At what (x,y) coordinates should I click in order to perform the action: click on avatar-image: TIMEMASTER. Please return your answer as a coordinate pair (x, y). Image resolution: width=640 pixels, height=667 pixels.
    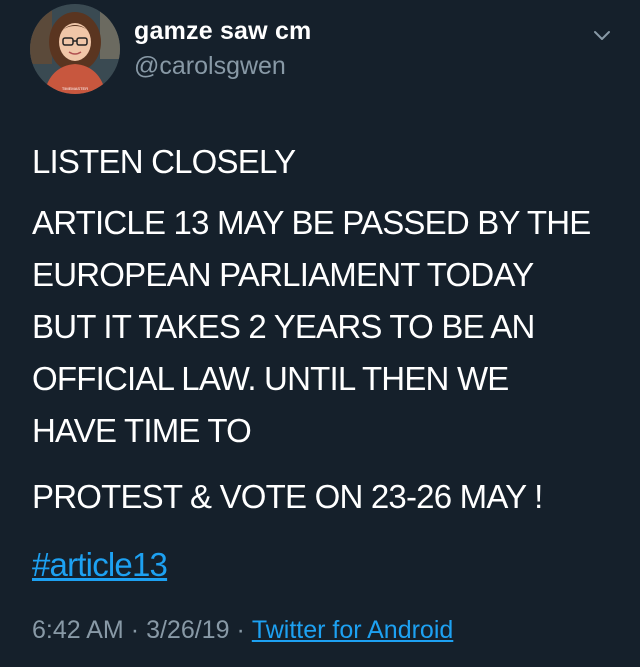
    Looking at the image, I should click on (75, 49).